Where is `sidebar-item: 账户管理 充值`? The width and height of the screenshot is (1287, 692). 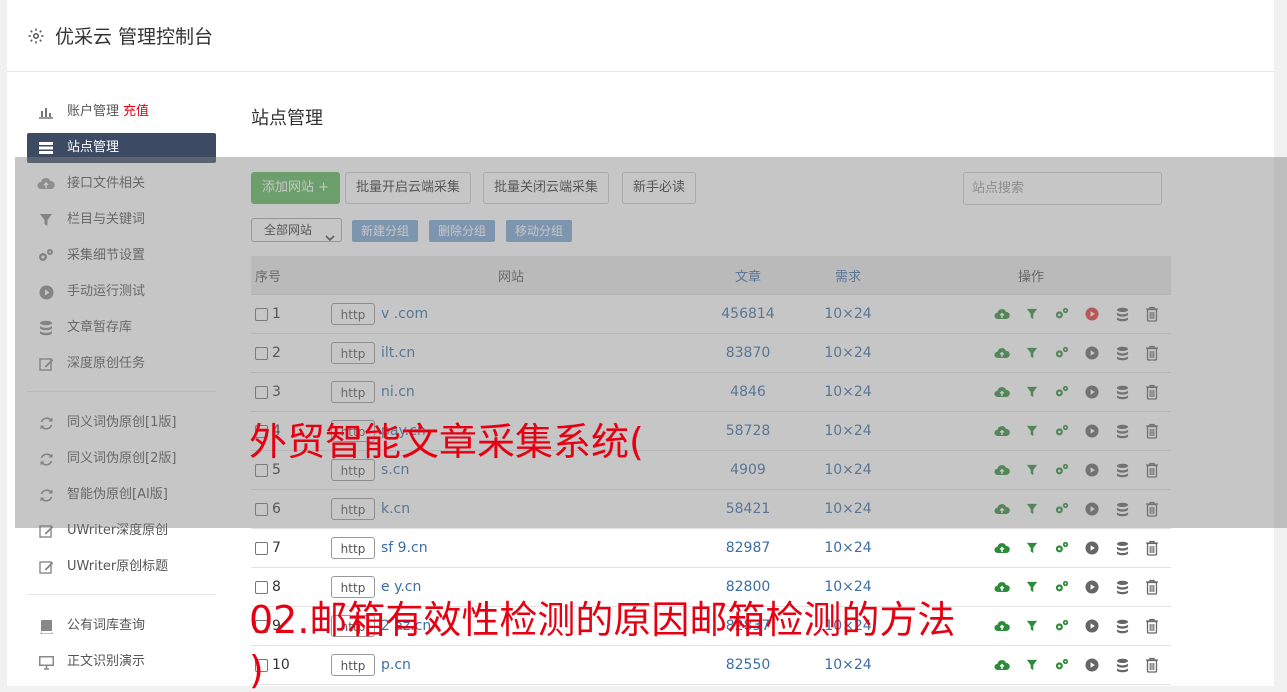
sidebar-item: 账户管理 充值 is located at coordinates (121, 112).